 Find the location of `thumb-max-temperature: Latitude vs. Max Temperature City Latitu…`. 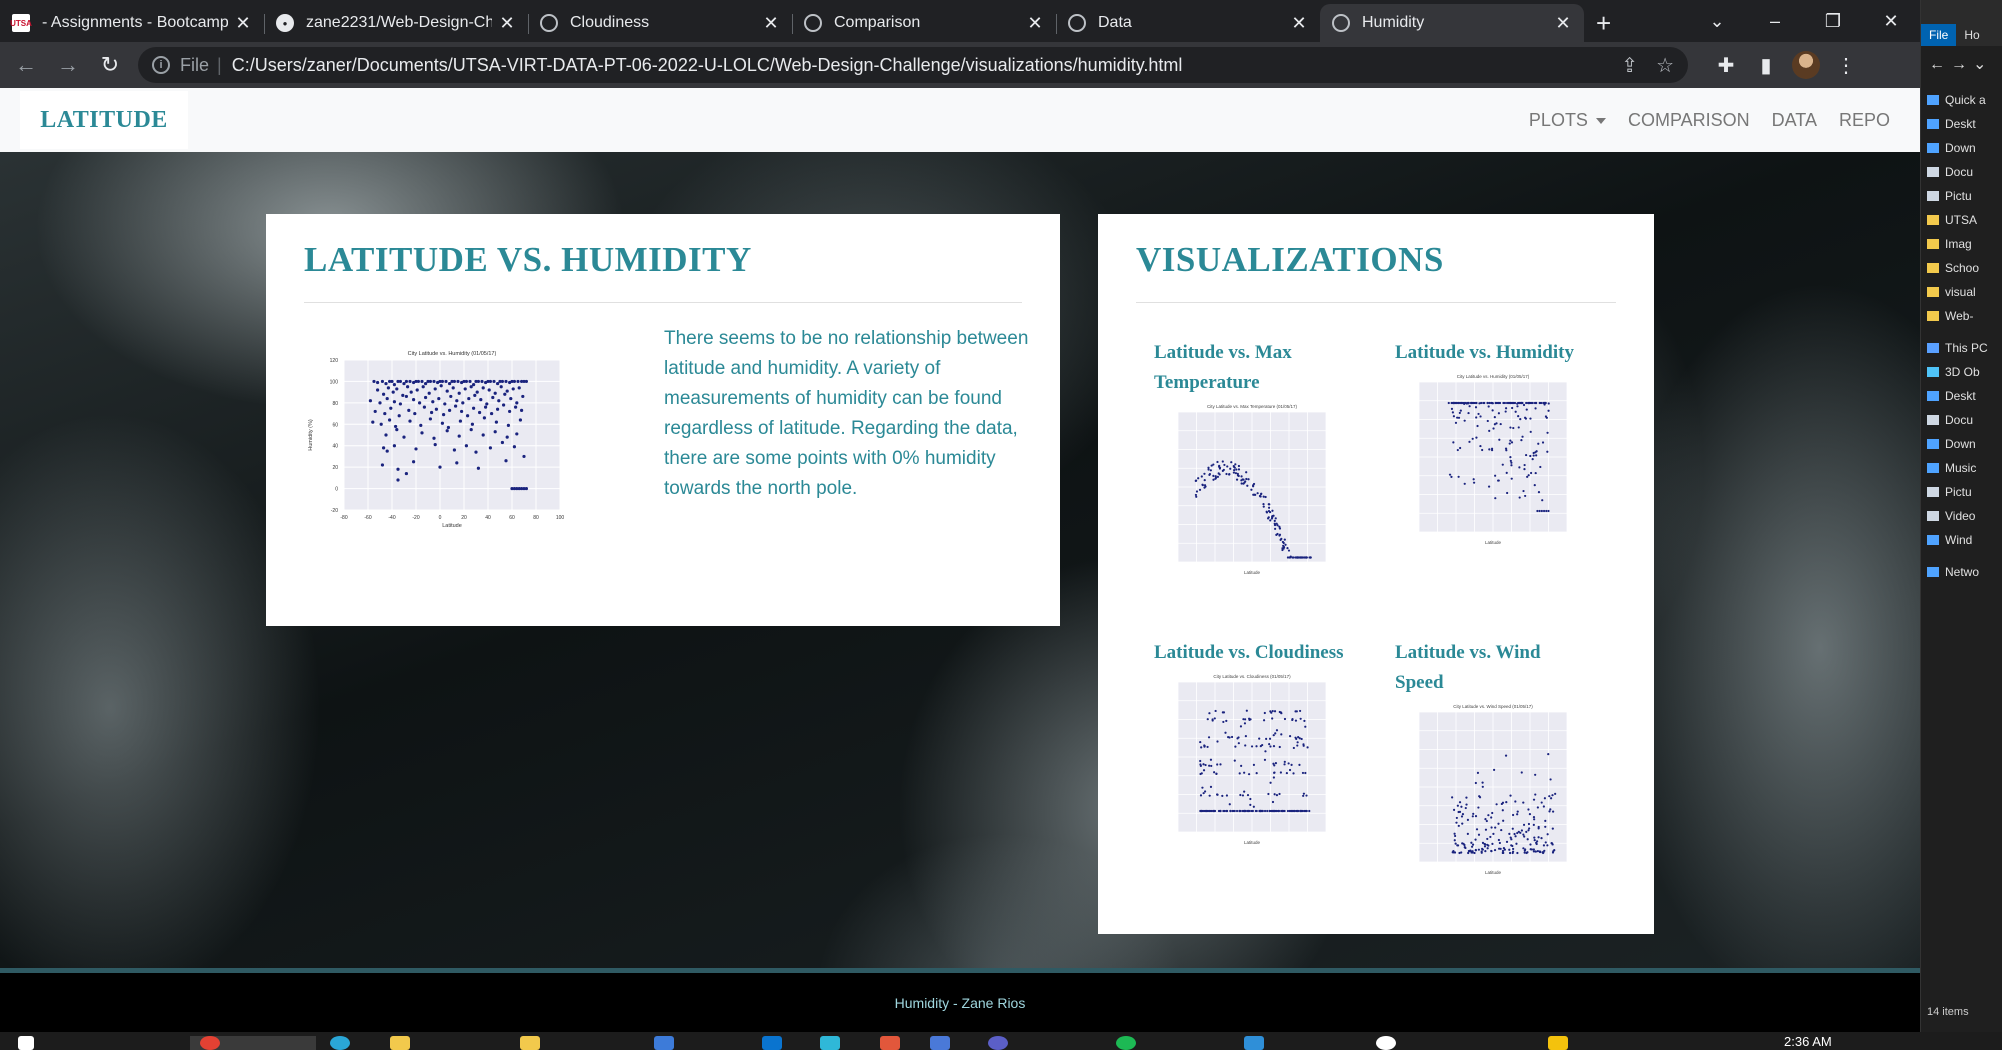

thumb-max-temperature: Latitude vs. Max Temperature City Latitu… is located at coordinates (1244, 458).